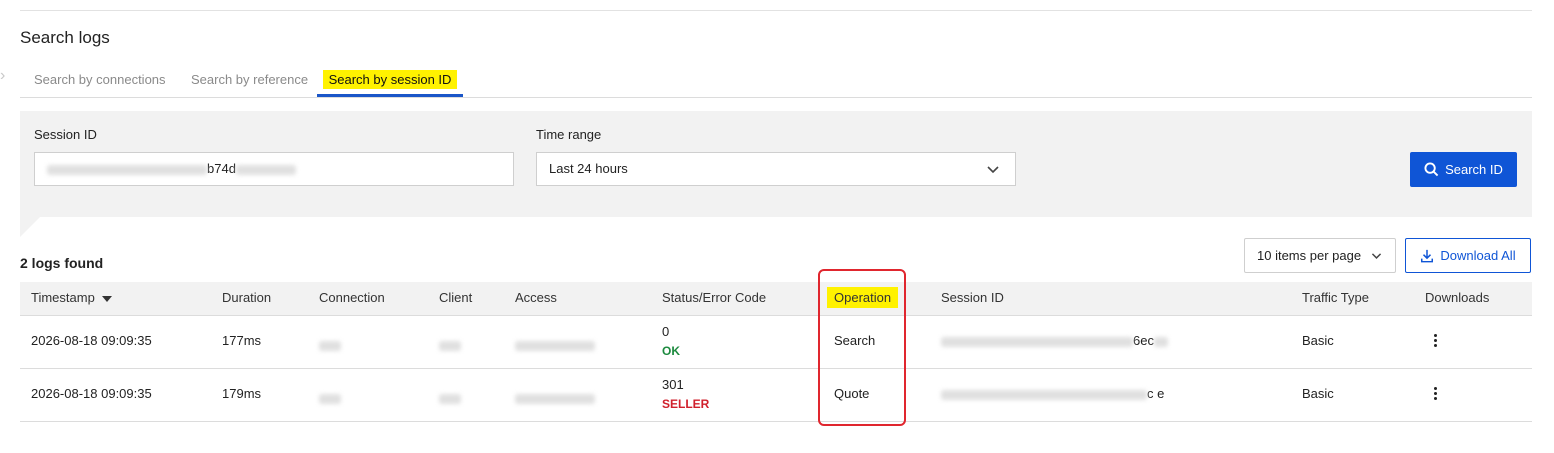 This screenshot has height=453, width=1554. I want to click on column-client: Client, so click(455, 297).